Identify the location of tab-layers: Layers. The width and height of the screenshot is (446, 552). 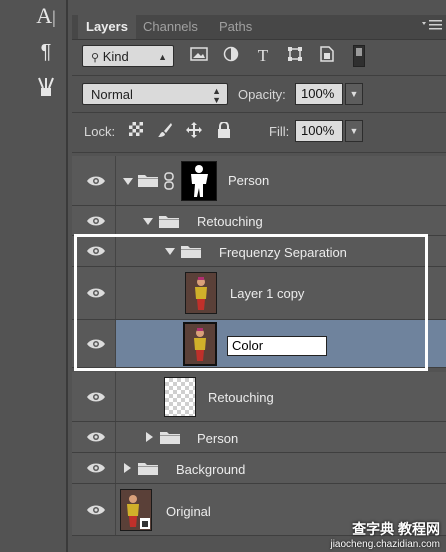
(107, 27).